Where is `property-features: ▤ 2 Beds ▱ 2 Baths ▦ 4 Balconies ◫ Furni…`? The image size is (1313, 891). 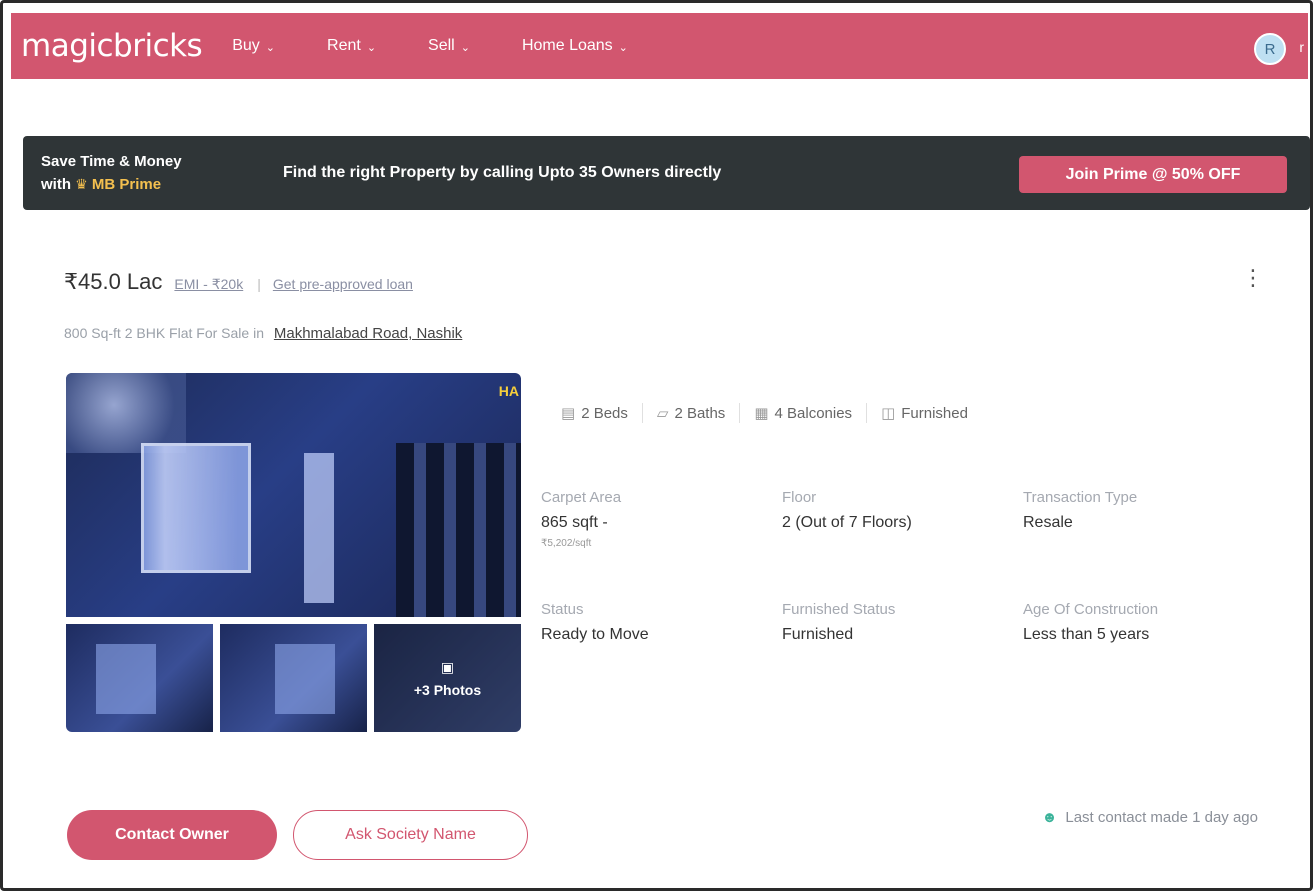
property-features: ▤ 2 Beds ▱ 2 Baths ▦ 4 Balconies ◫ Furni… is located at coordinates (764, 413).